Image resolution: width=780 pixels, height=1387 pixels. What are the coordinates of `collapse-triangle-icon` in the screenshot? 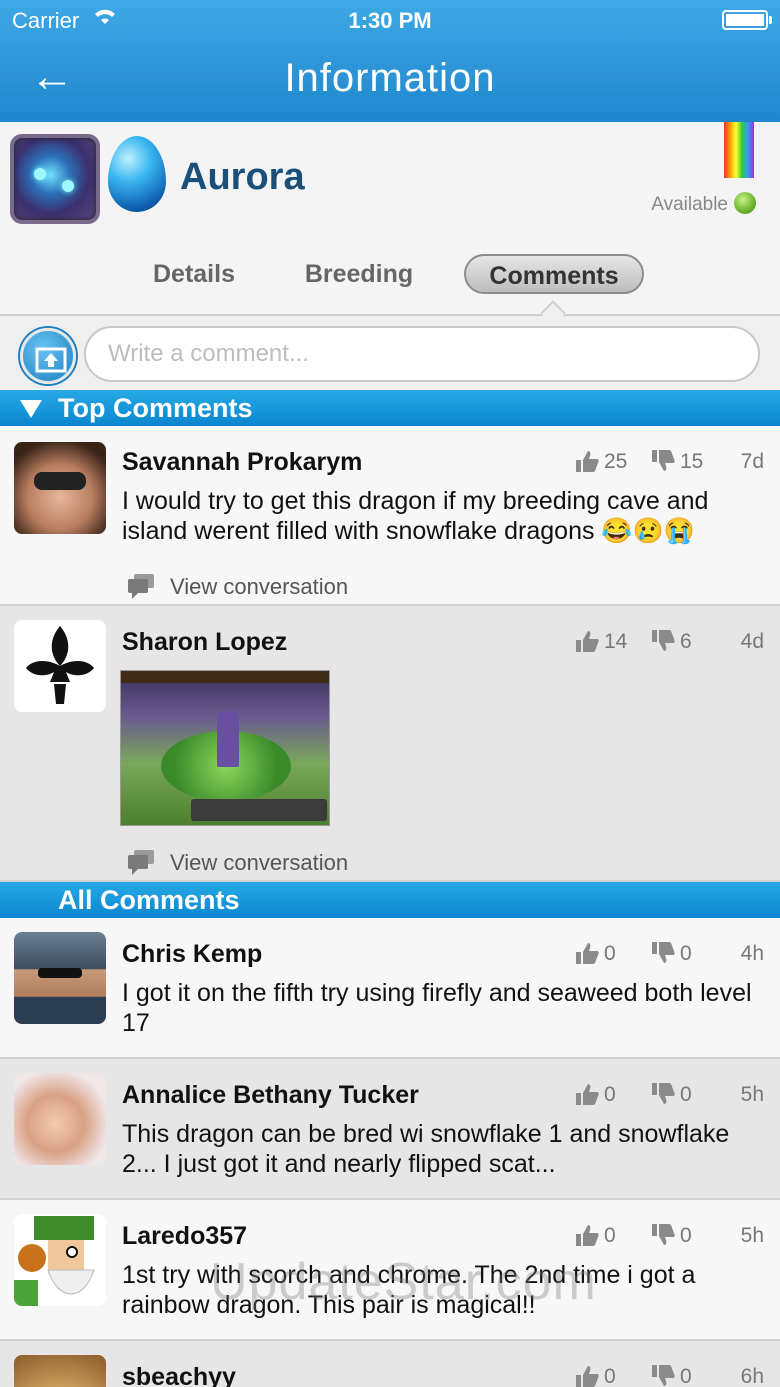 It's located at (31, 409).